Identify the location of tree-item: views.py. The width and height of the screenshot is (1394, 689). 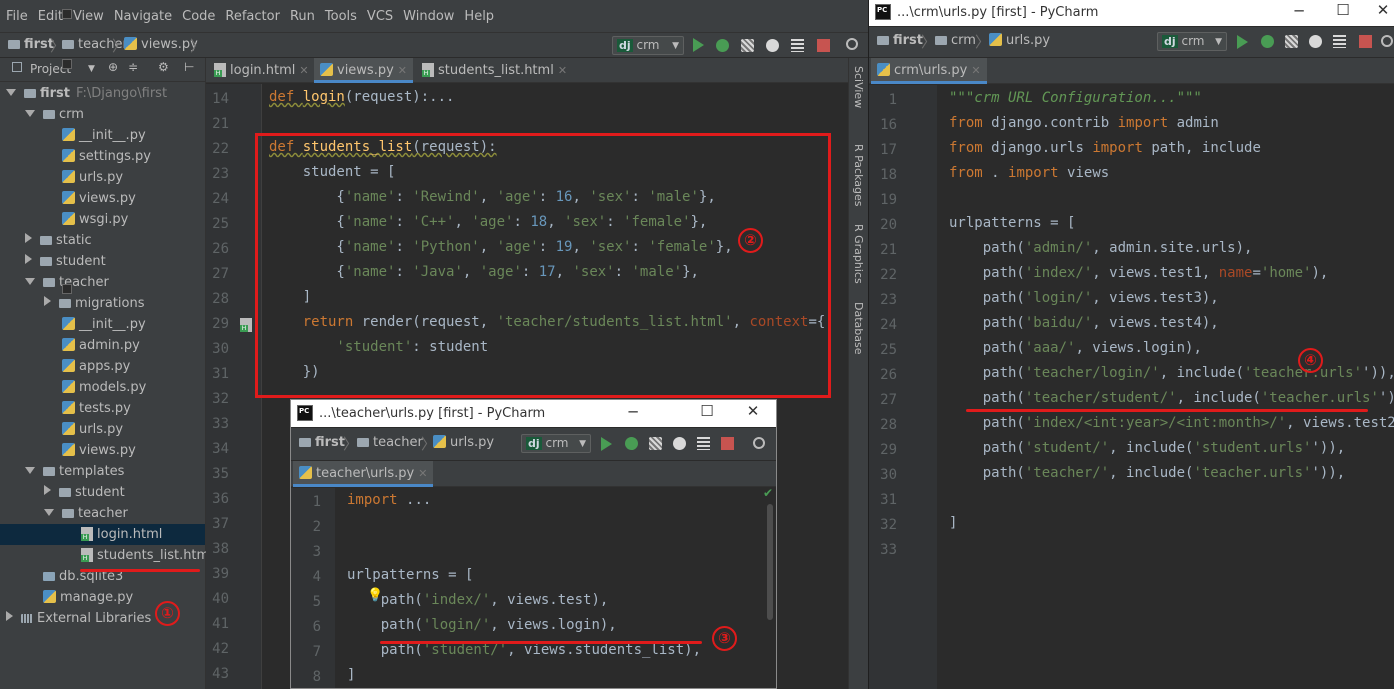
(102, 450).